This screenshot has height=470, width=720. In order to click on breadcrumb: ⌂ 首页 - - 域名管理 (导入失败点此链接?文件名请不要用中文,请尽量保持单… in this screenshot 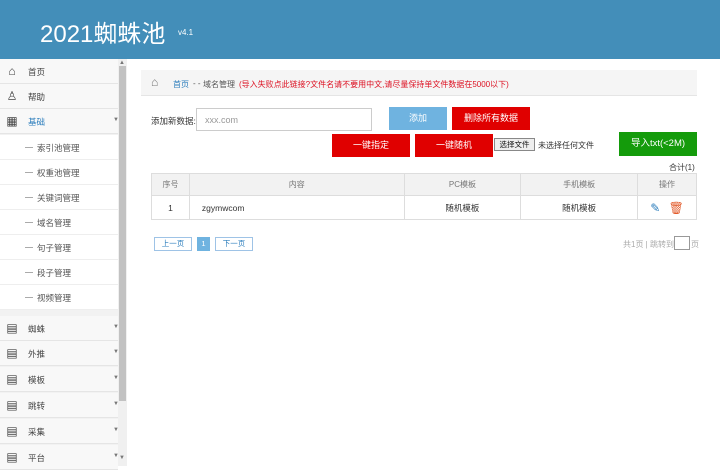, I will do `click(419, 83)`.